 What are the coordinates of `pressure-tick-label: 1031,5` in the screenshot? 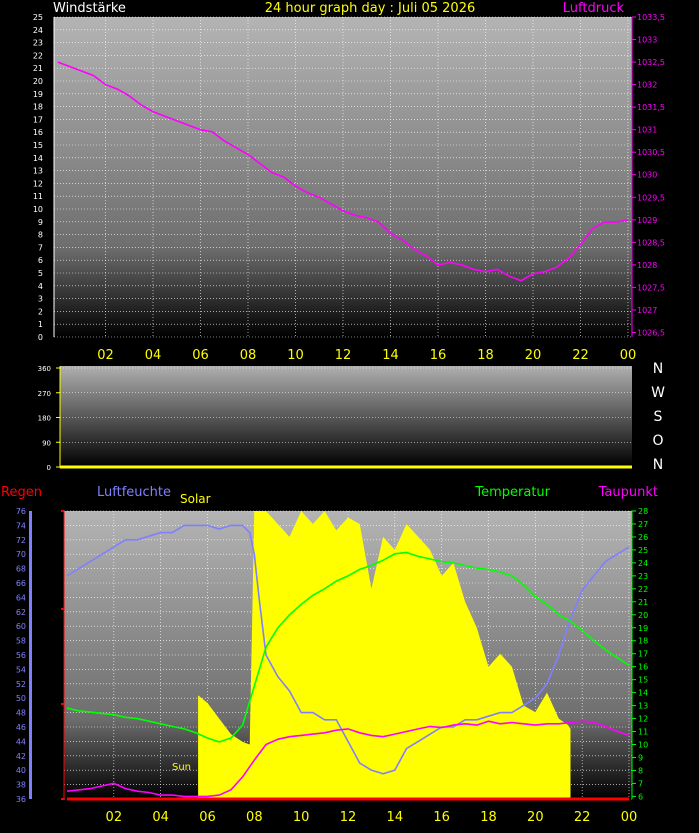 It's located at (651, 107).